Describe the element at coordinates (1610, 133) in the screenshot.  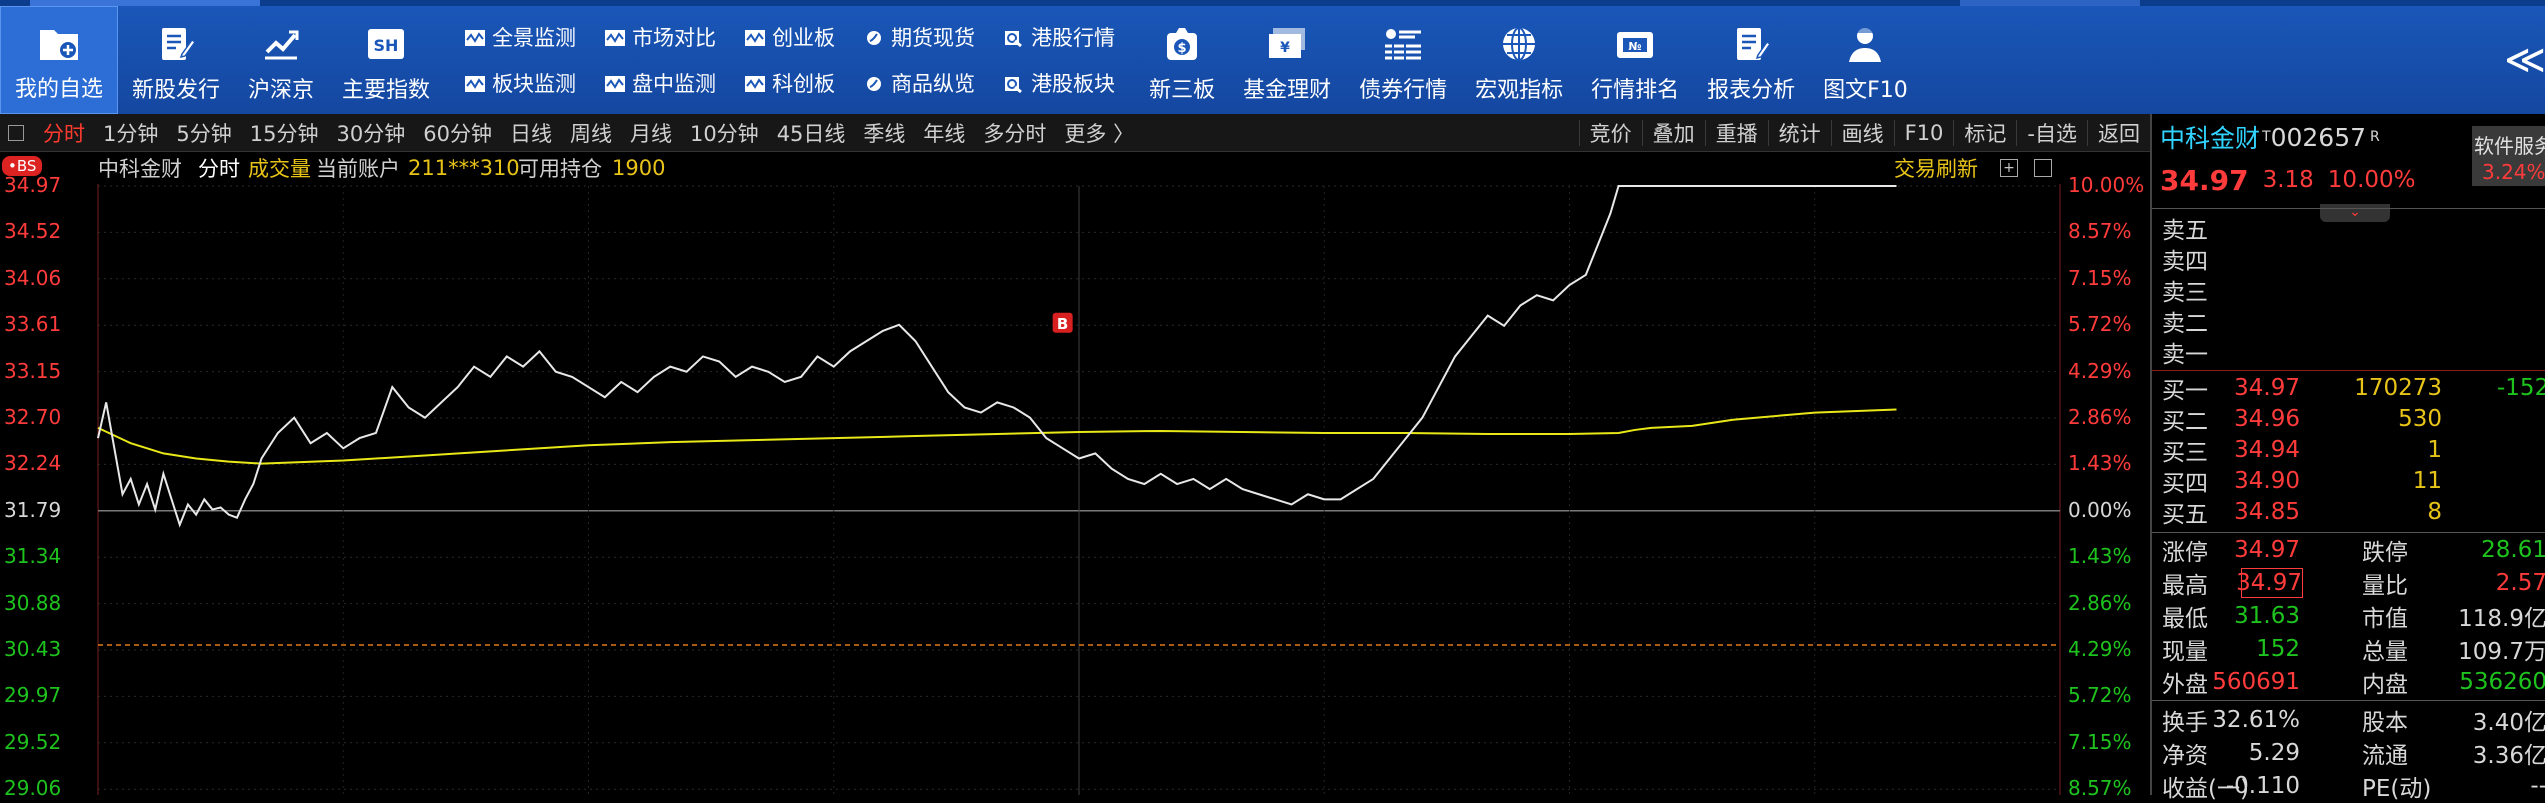
I see `chart-tool-button: 竞价` at that location.